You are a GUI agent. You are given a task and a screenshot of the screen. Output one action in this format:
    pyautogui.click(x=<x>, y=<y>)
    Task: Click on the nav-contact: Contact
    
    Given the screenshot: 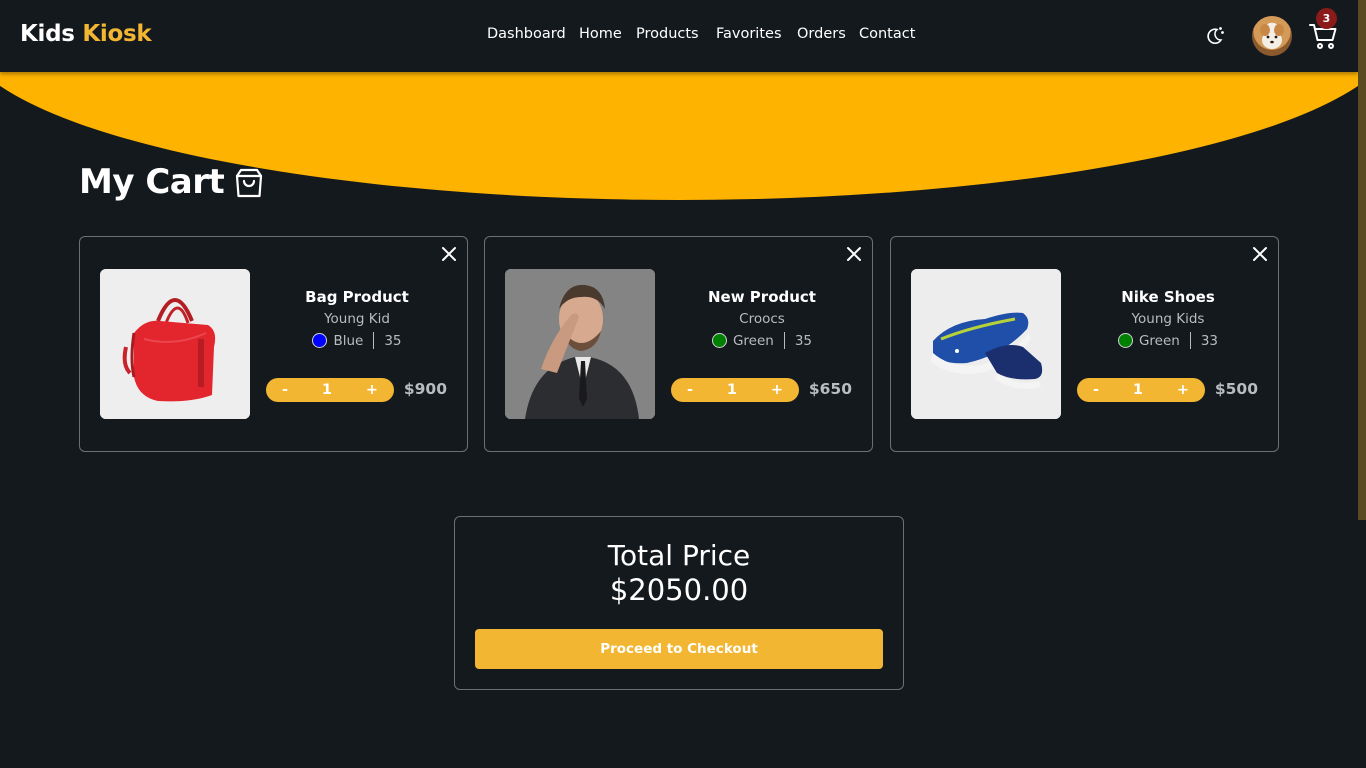 What is the action you would take?
    pyautogui.click(x=887, y=34)
    